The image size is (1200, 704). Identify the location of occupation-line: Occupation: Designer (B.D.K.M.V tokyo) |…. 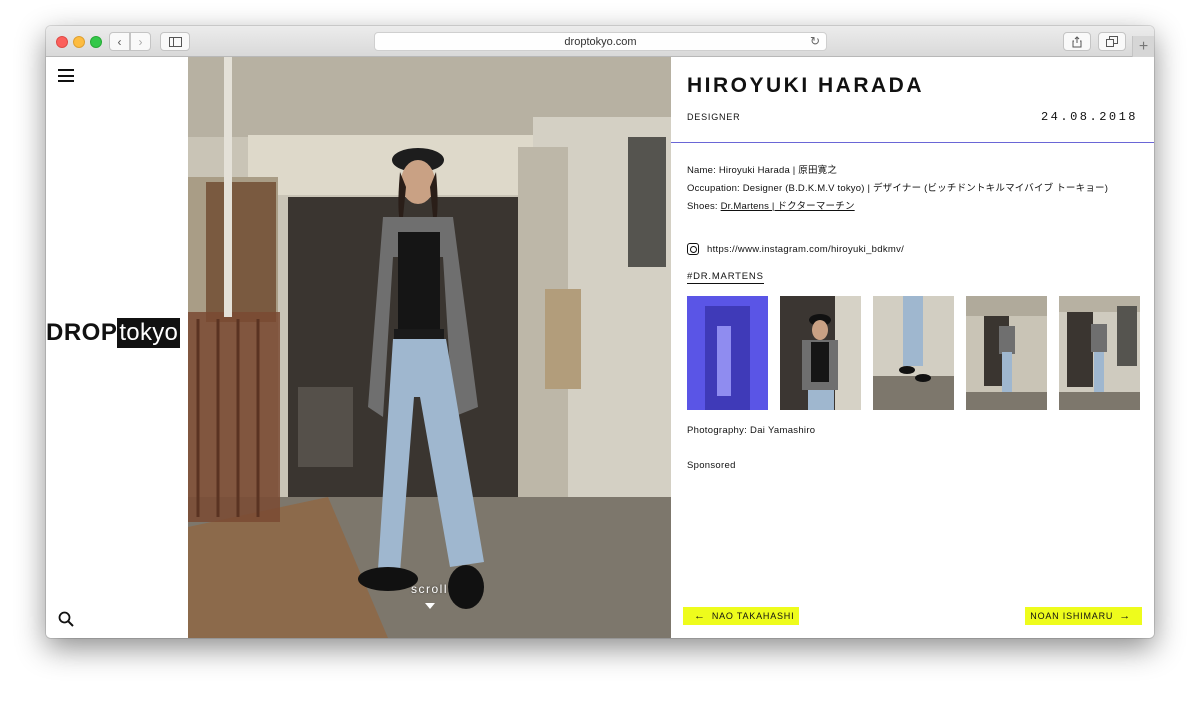
(898, 188).